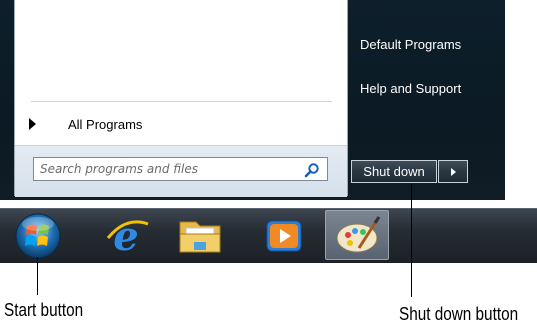 This screenshot has height=330, width=537. Describe the element at coordinates (105, 124) in the screenshot. I see `all-programs-label: All Programs` at that location.